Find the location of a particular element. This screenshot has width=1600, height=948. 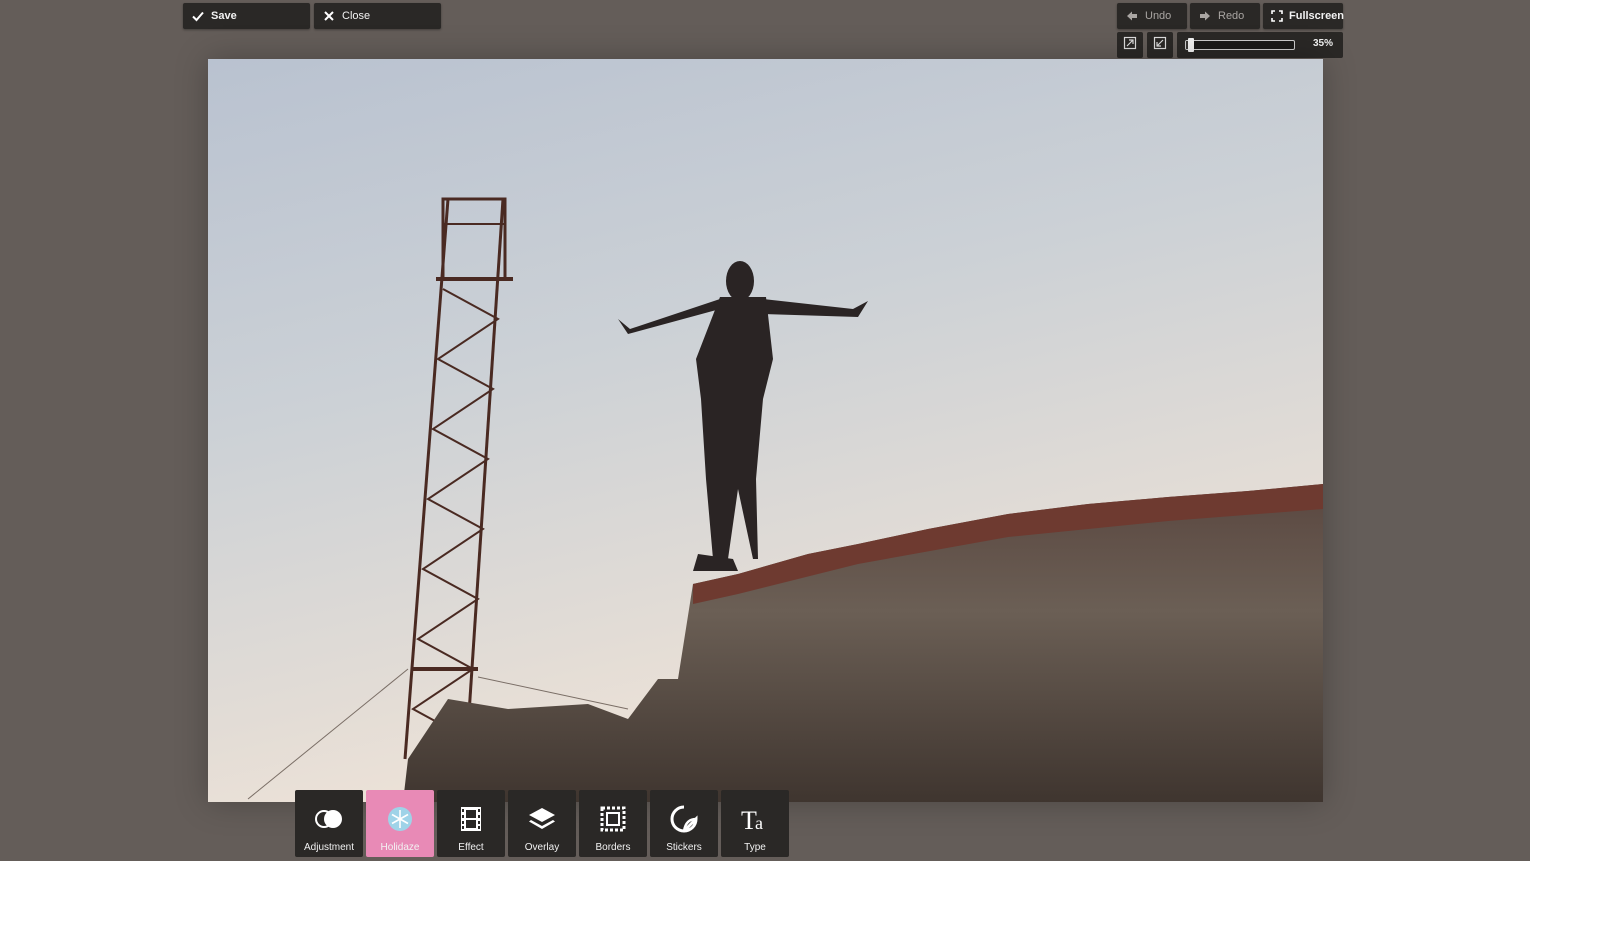

redo-label: Redo is located at coordinates (1231, 16).